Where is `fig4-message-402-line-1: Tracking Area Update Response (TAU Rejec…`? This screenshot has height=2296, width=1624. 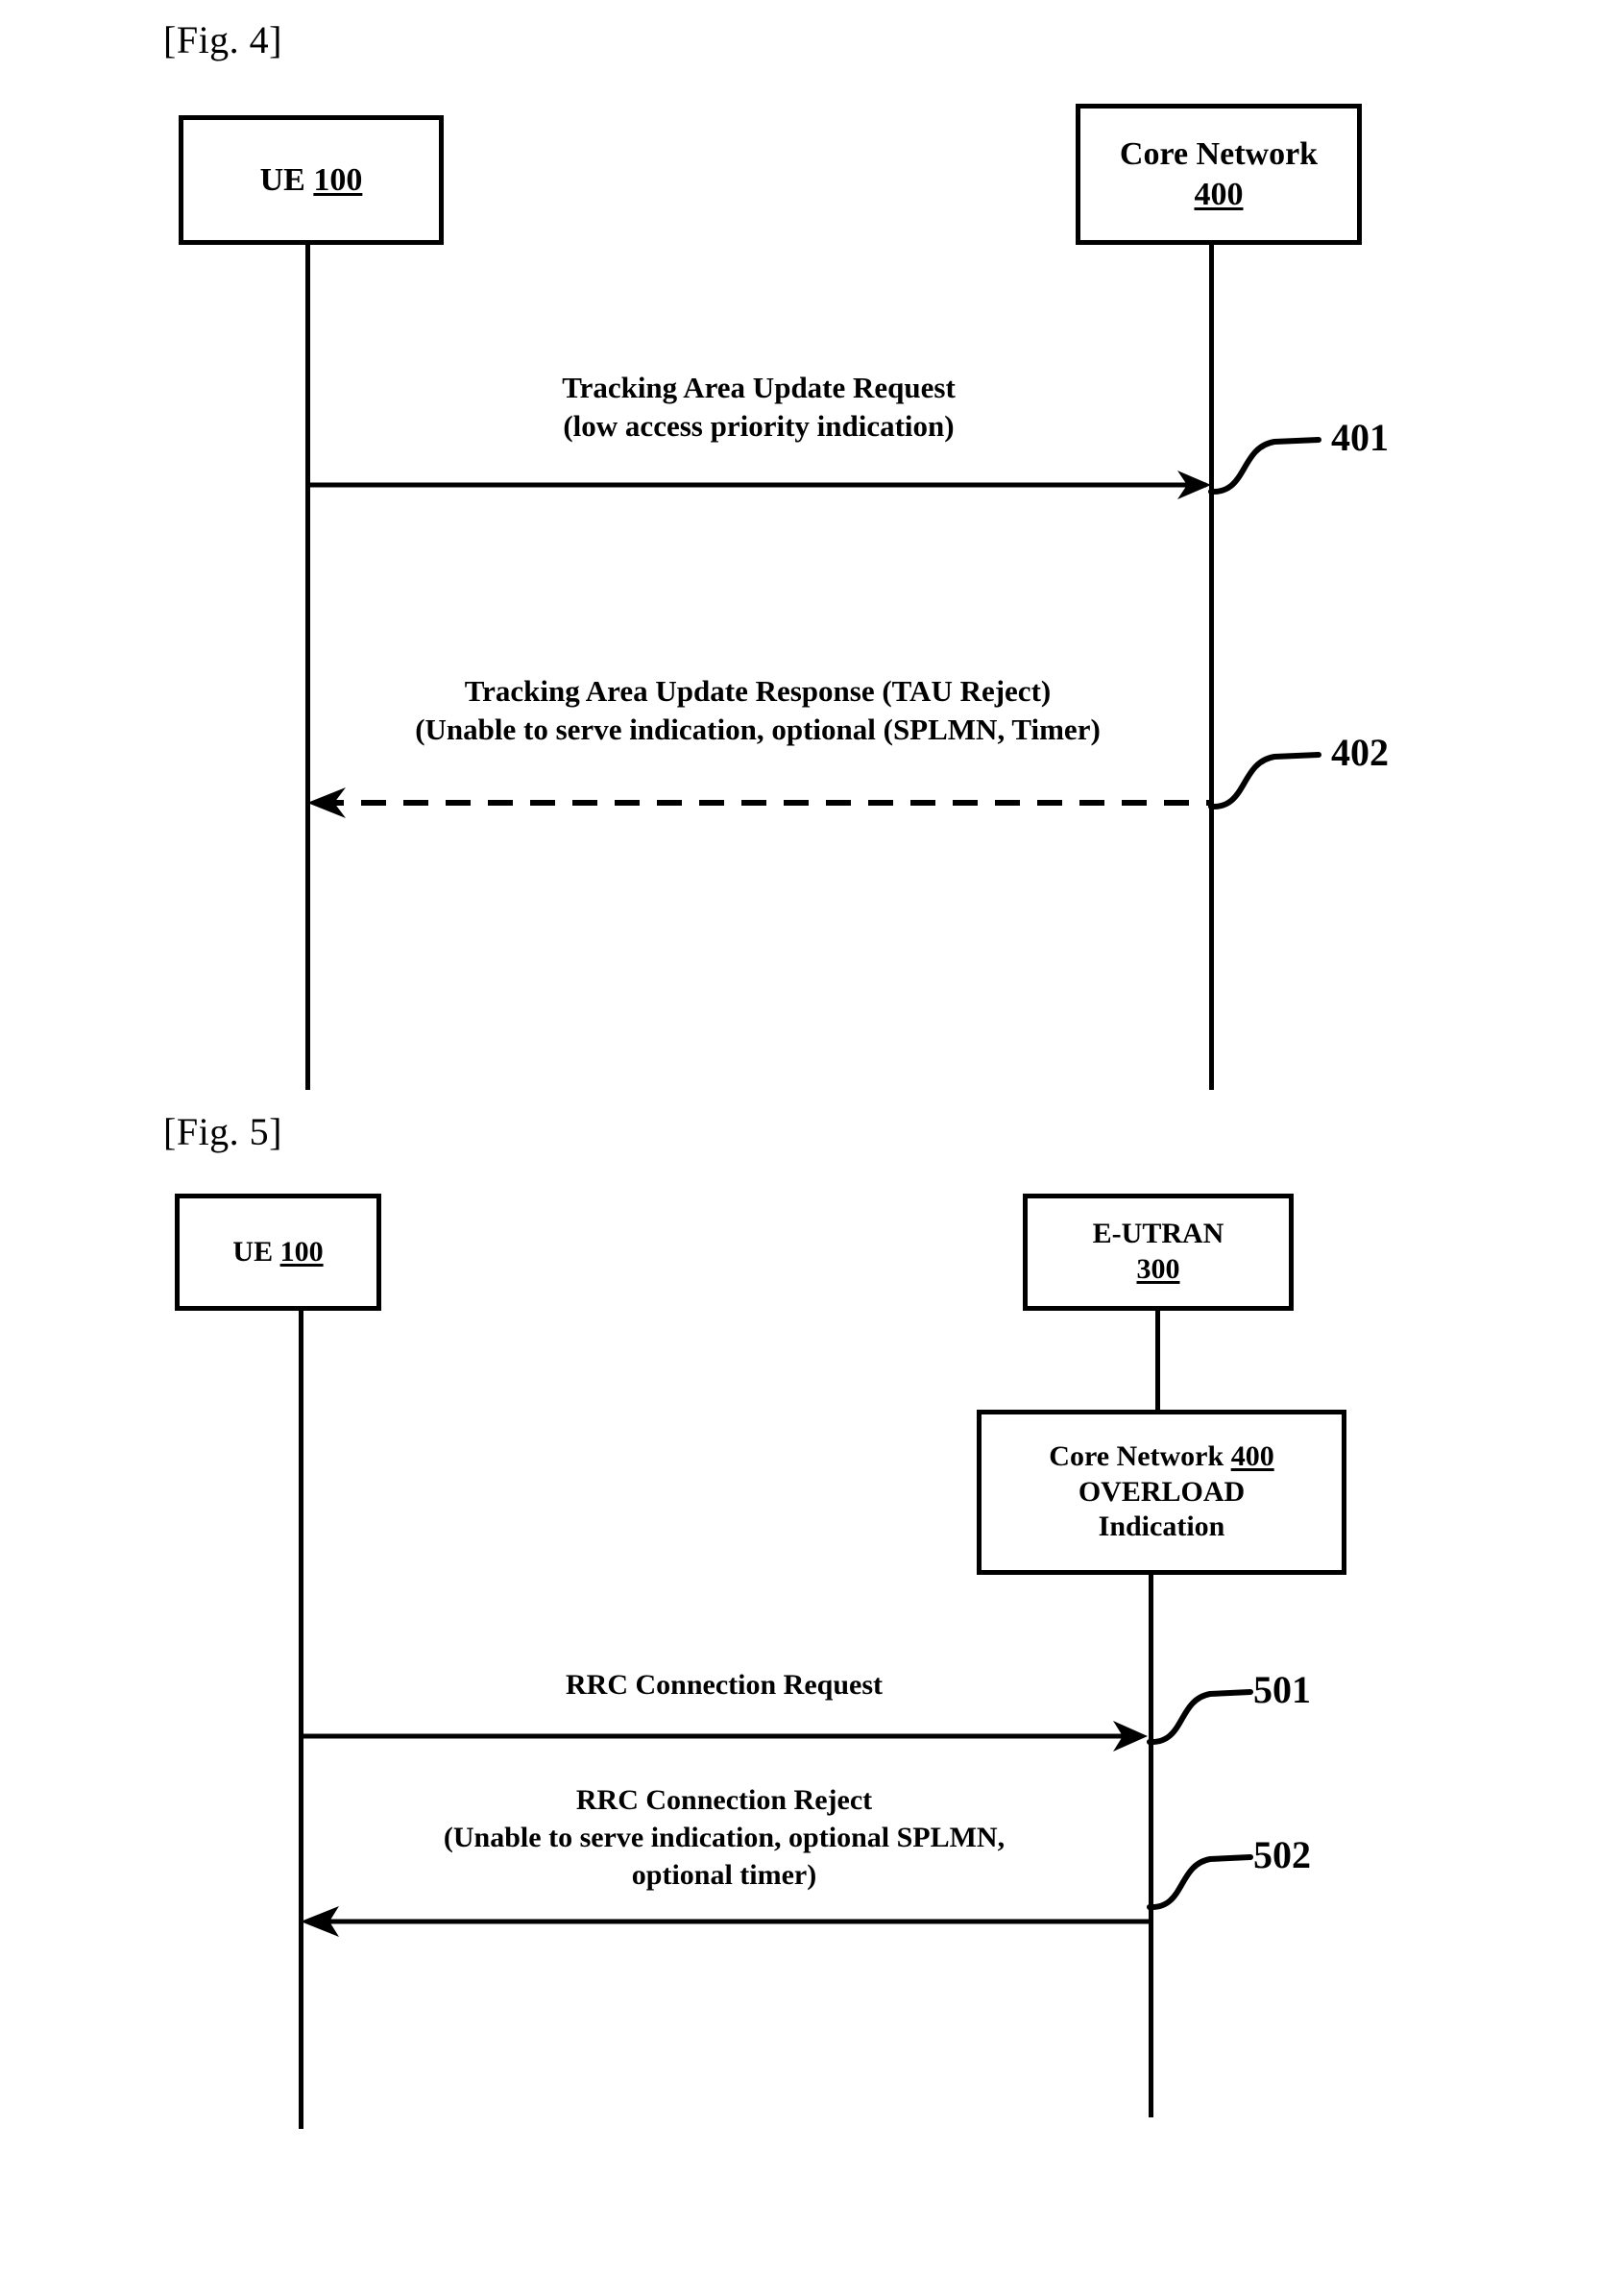 fig4-message-402-line-1: Tracking Area Update Response (TAU Rejec… is located at coordinates (758, 691).